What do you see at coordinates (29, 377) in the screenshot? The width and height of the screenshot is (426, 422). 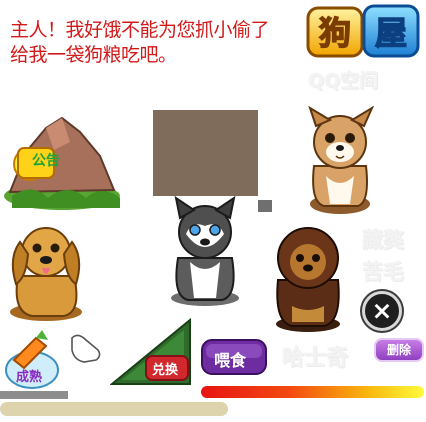 I see `harvest-label: 成熟` at bounding box center [29, 377].